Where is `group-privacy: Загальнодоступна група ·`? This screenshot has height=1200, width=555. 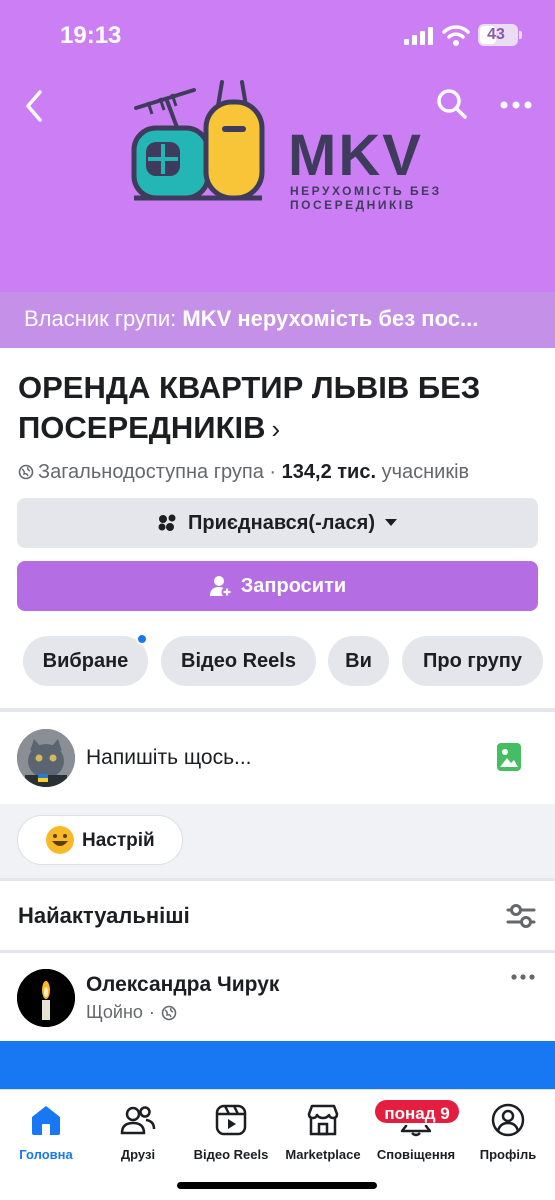
group-privacy: Загальнодоступна група · is located at coordinates (160, 472).